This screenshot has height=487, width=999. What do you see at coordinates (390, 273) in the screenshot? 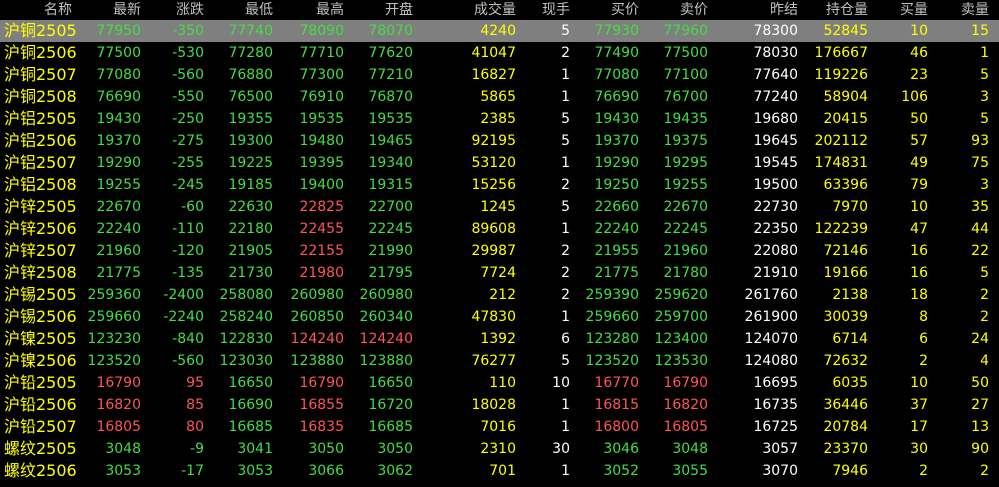
I see `cell-open: 21795` at bounding box center [390, 273].